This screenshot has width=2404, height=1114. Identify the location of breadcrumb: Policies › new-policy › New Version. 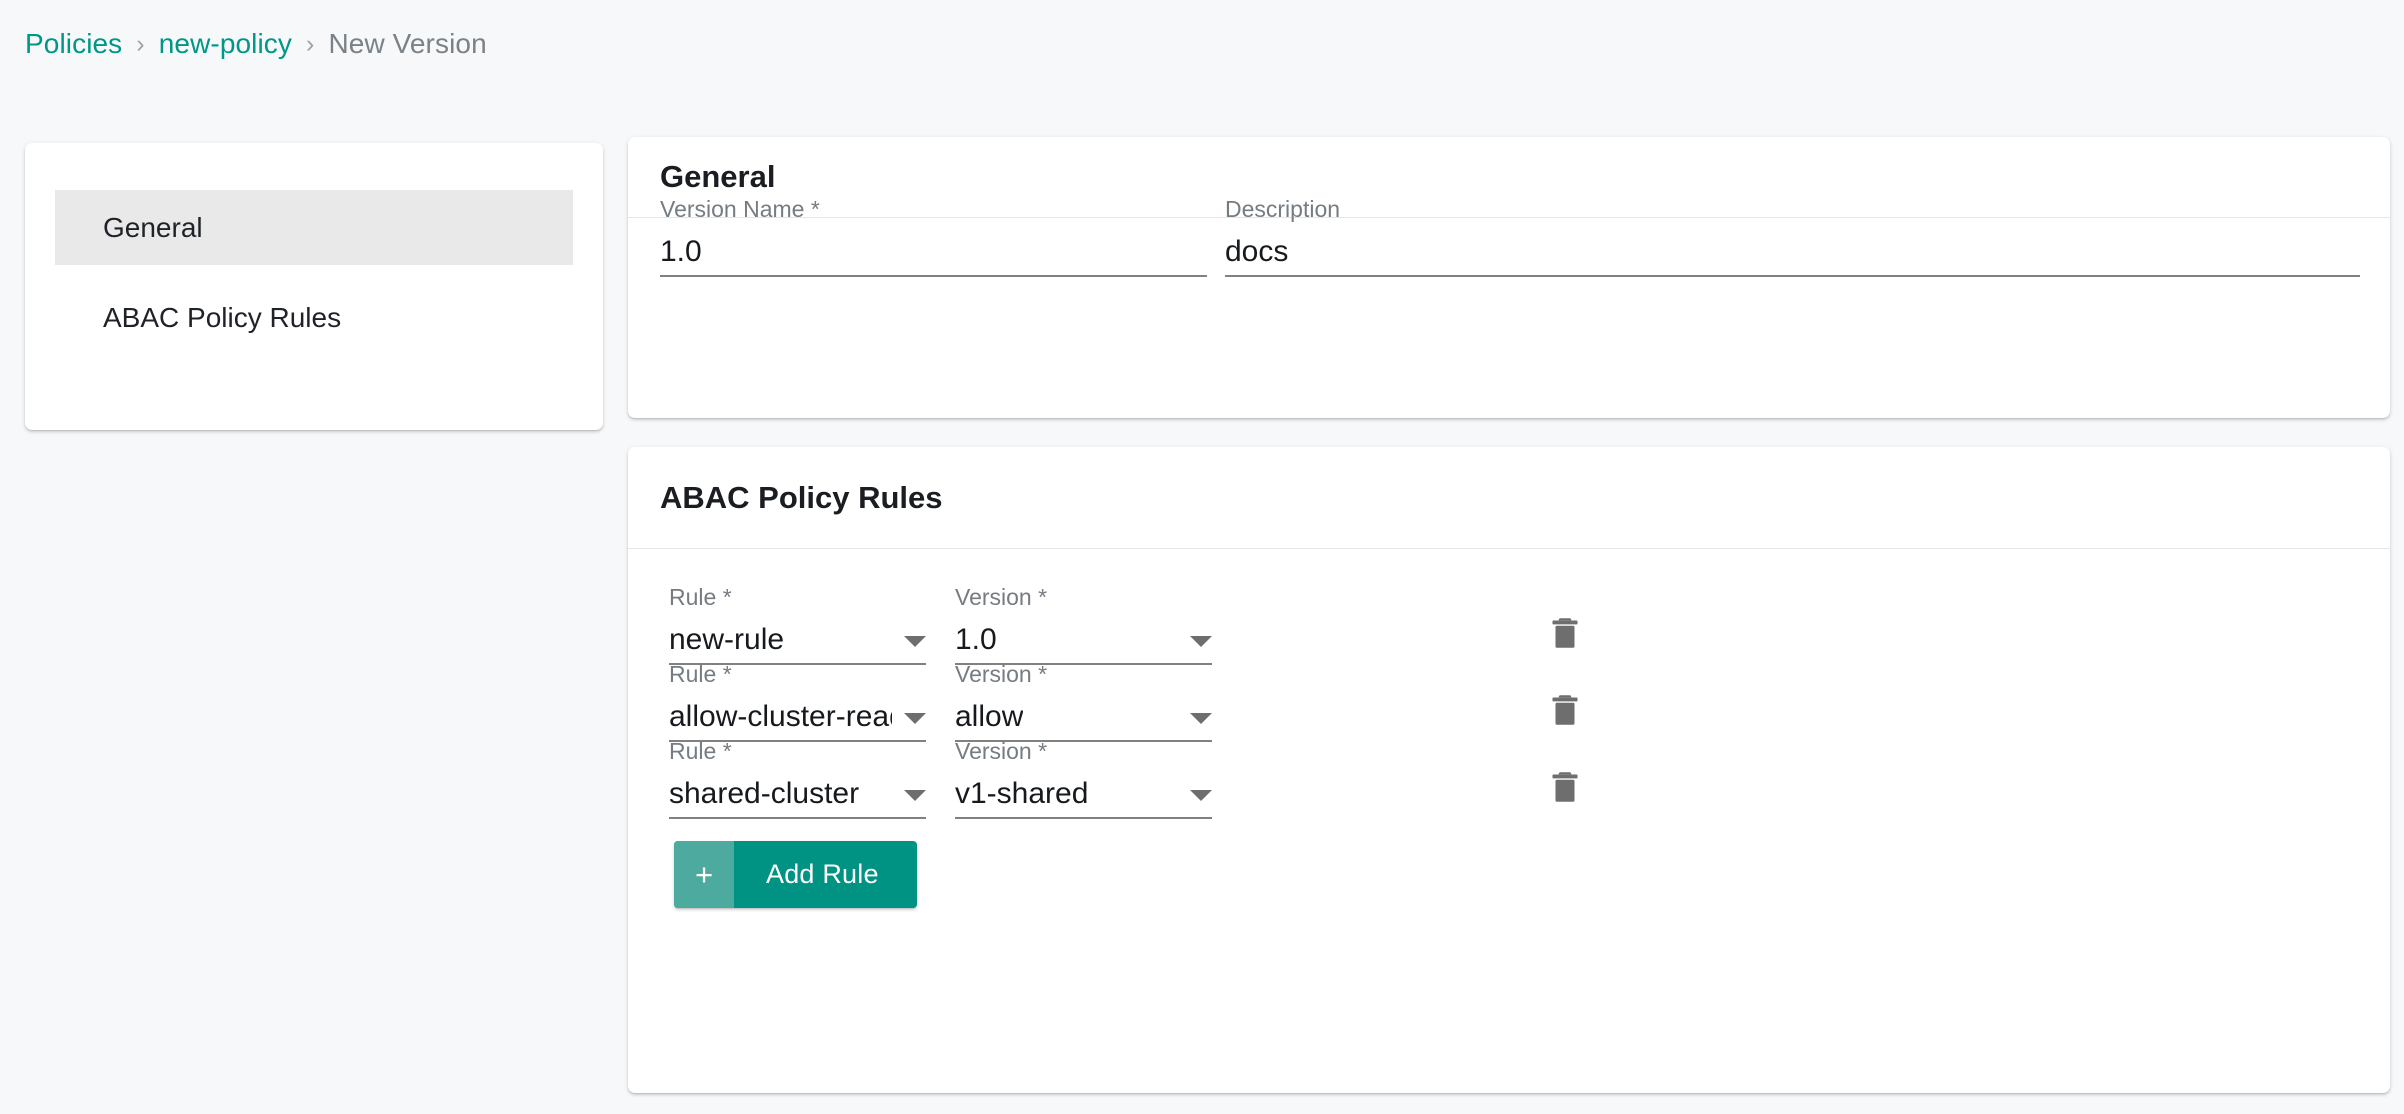
(256, 44).